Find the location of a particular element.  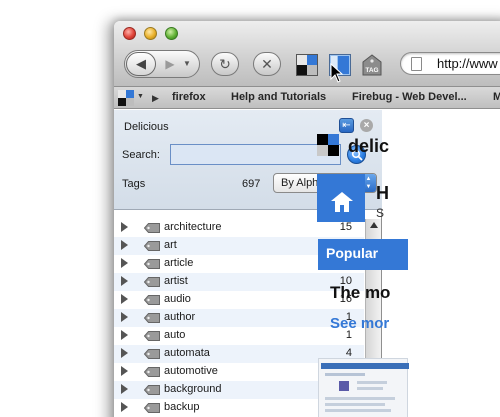

address-bar: http://www is located at coordinates (450, 63).